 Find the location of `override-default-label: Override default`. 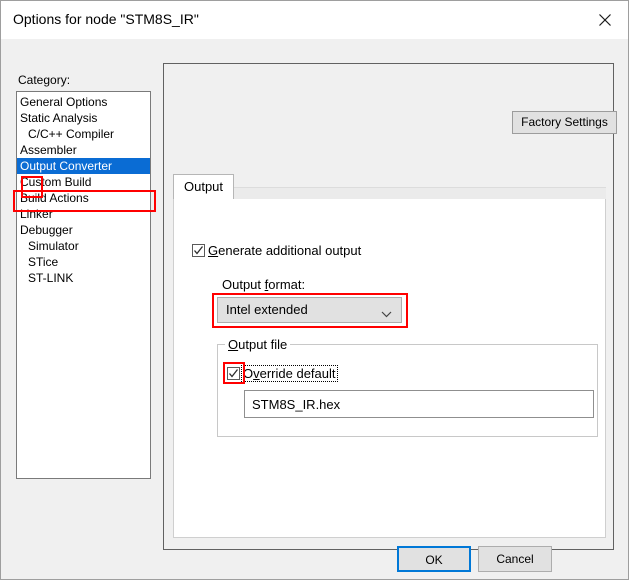

override-default-label: Override default is located at coordinates (289, 373).